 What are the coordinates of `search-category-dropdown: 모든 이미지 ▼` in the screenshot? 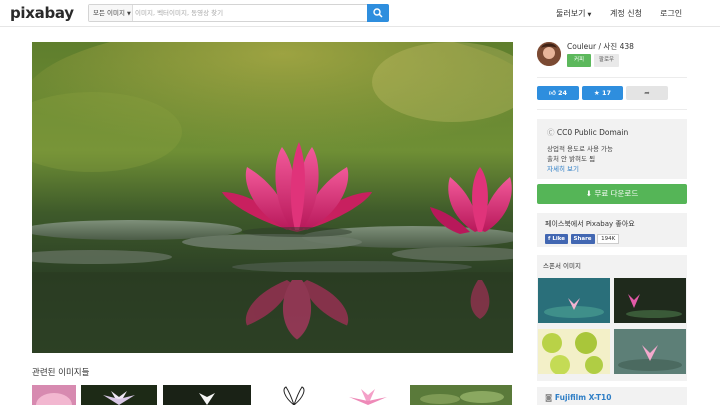 It's located at (111, 13).